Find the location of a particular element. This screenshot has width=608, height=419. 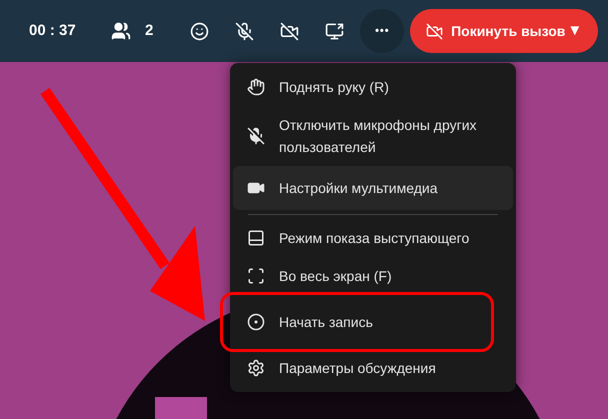

mic-off-button is located at coordinates (244, 31).